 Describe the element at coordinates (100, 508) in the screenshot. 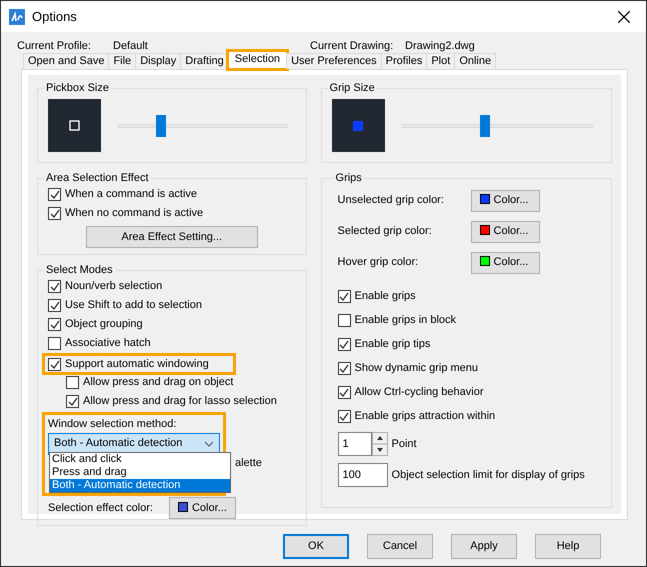

I see `field-label: Selection effect color:` at that location.